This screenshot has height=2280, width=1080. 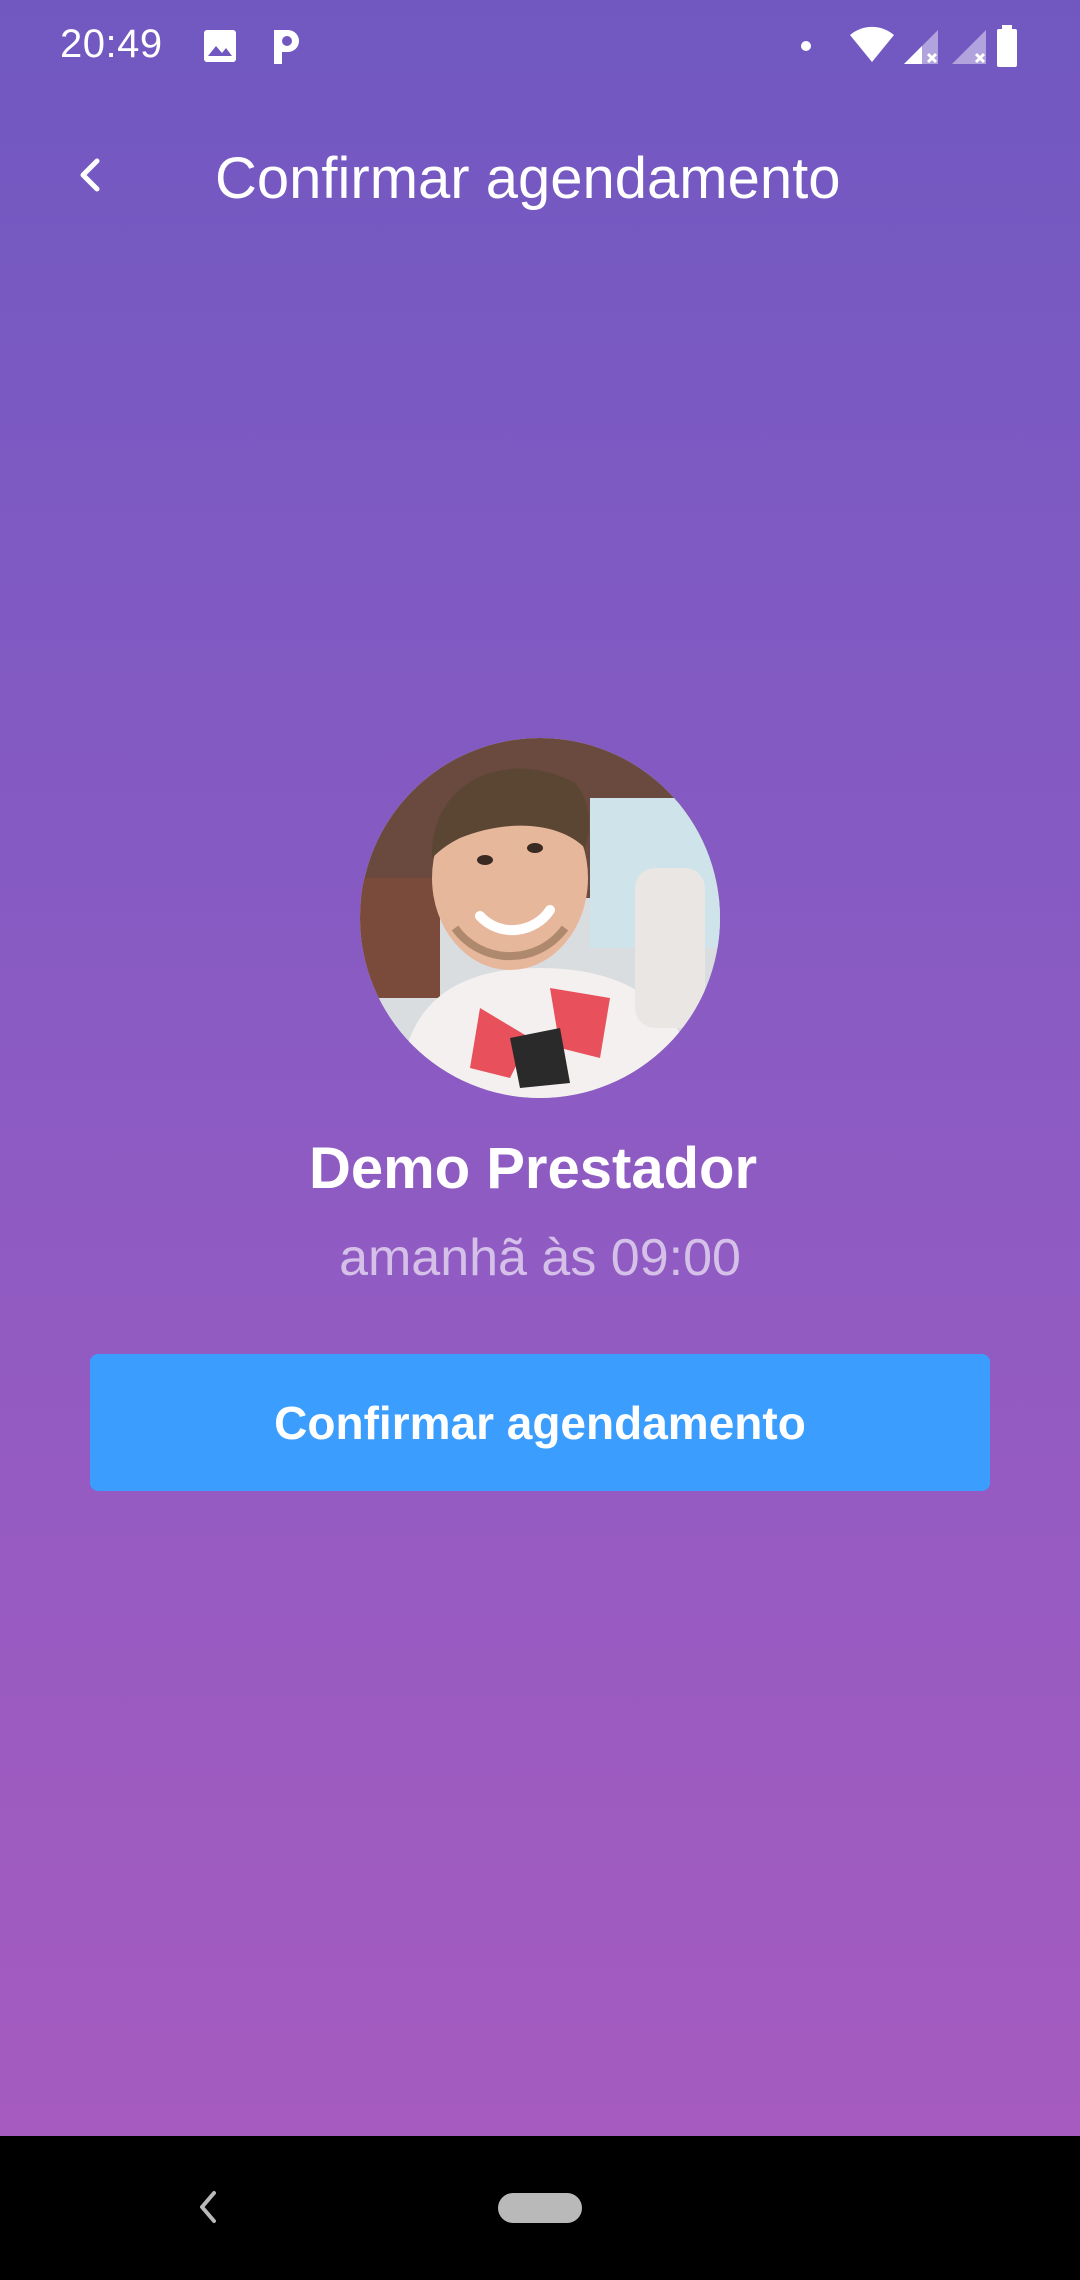 I want to click on nav-back-icon, so click(x=208, y=2207).